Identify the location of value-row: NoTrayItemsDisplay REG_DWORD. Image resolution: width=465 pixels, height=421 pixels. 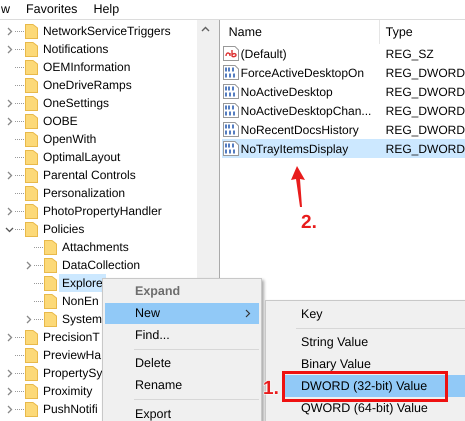
(343, 148).